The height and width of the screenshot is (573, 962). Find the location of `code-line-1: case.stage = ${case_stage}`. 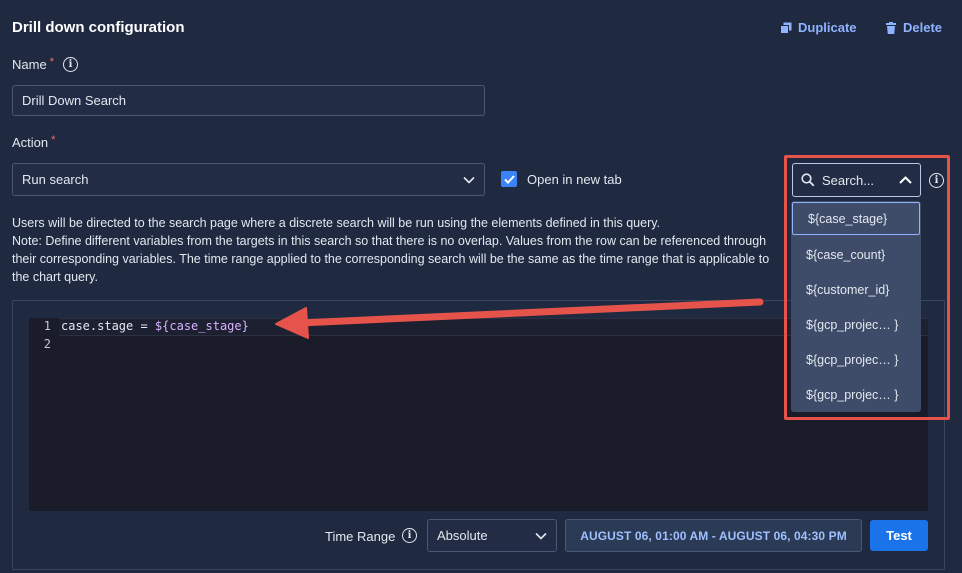

code-line-1: case.stage = ${case_stage} is located at coordinates (155, 326).